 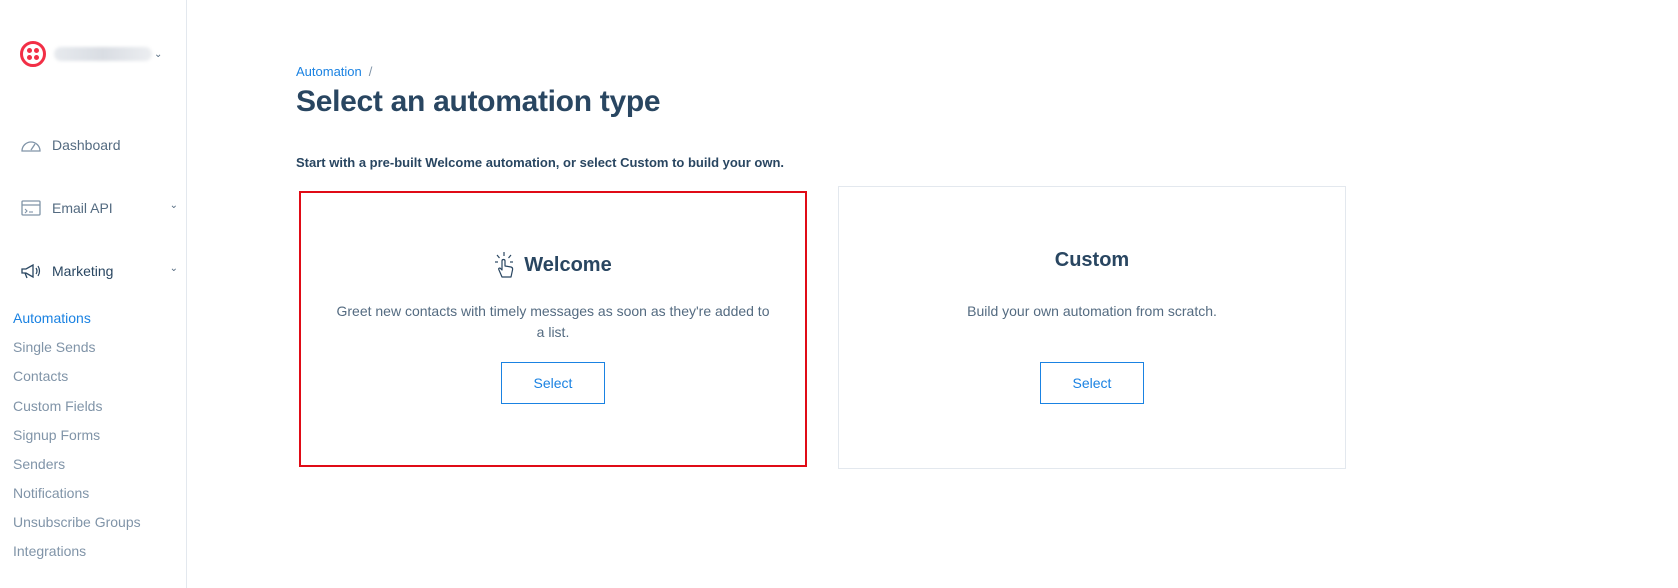 I want to click on sidebar-item-marketing: Marketing ⌄, so click(x=99, y=271).